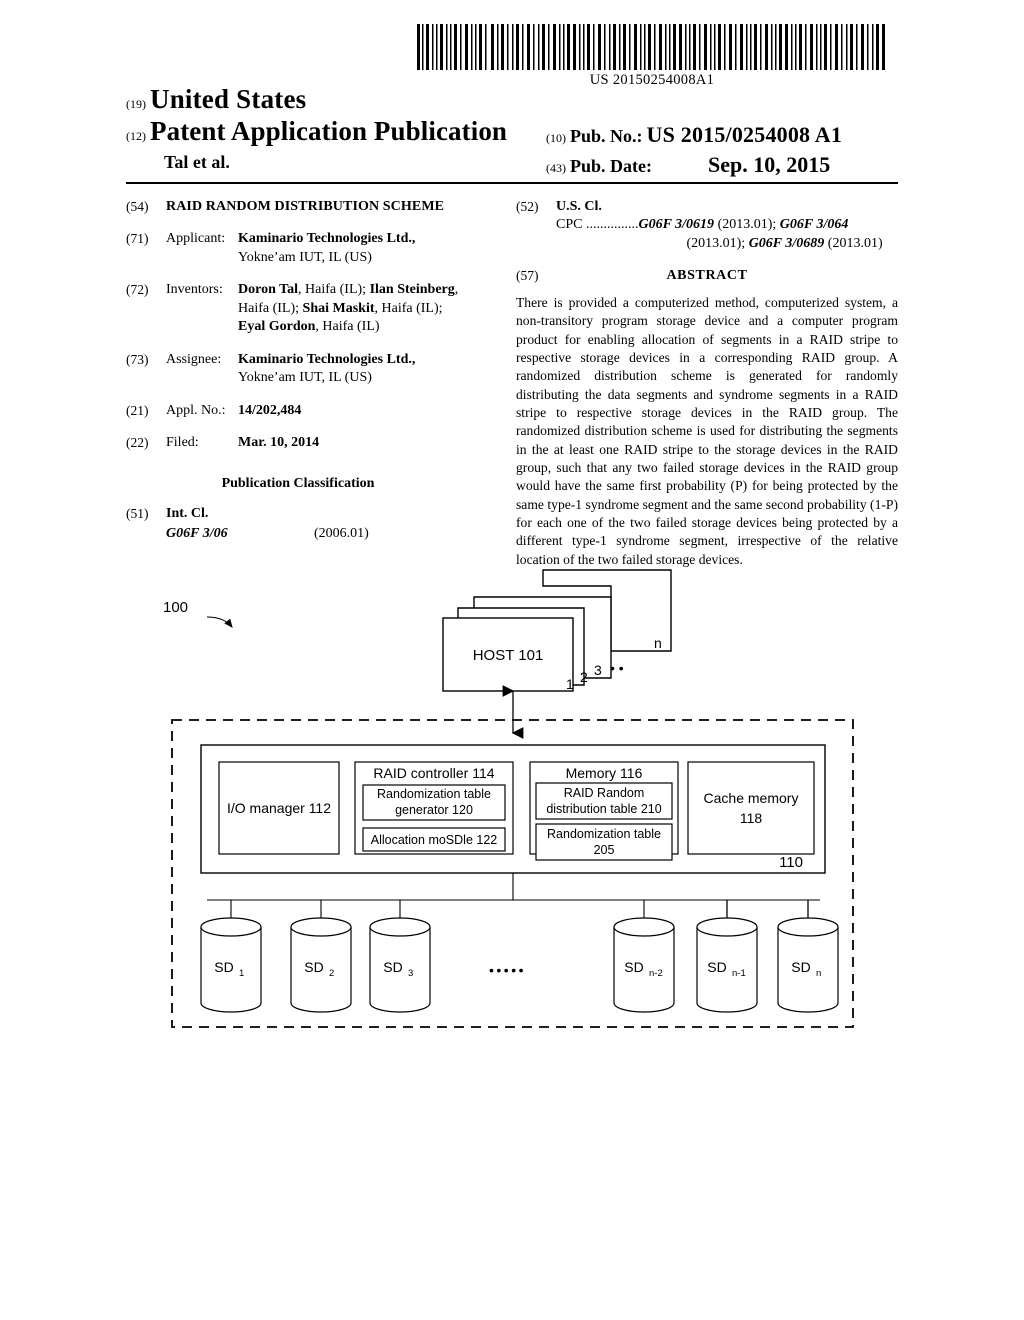  I want to click on appl-no-number: 14/202,484, so click(270, 410).